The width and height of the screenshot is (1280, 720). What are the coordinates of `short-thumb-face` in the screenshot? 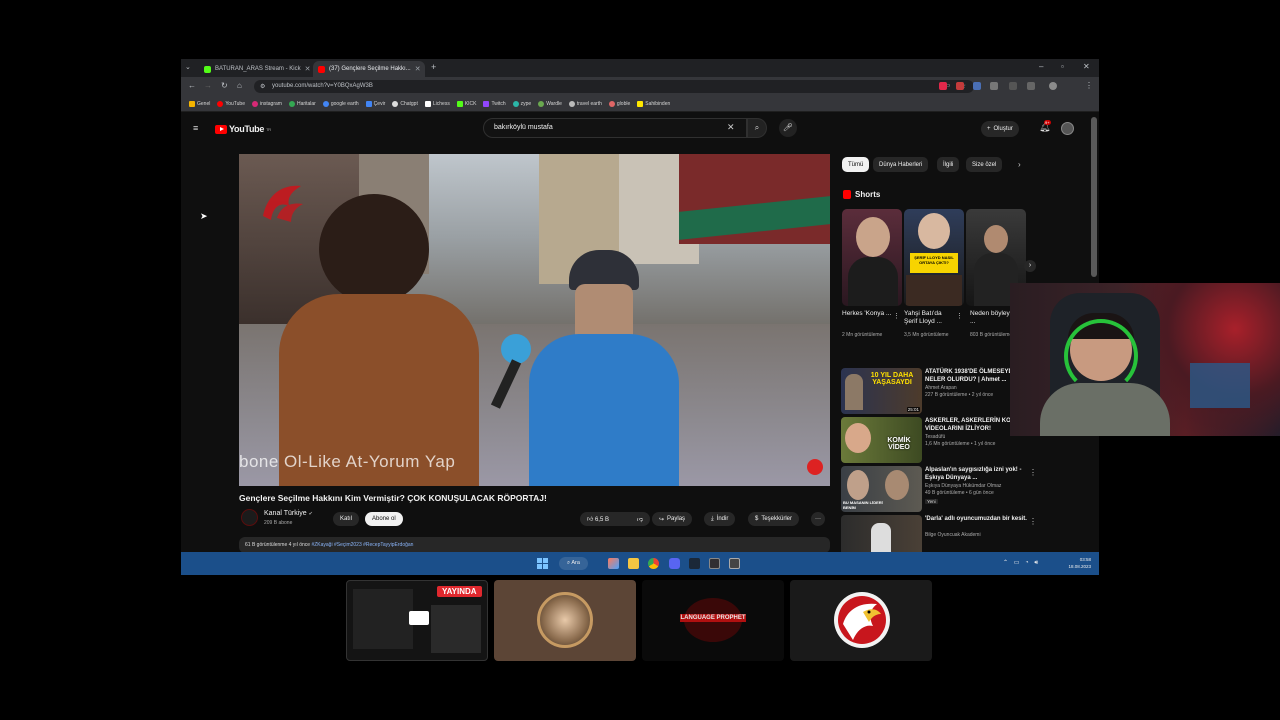 It's located at (873, 237).